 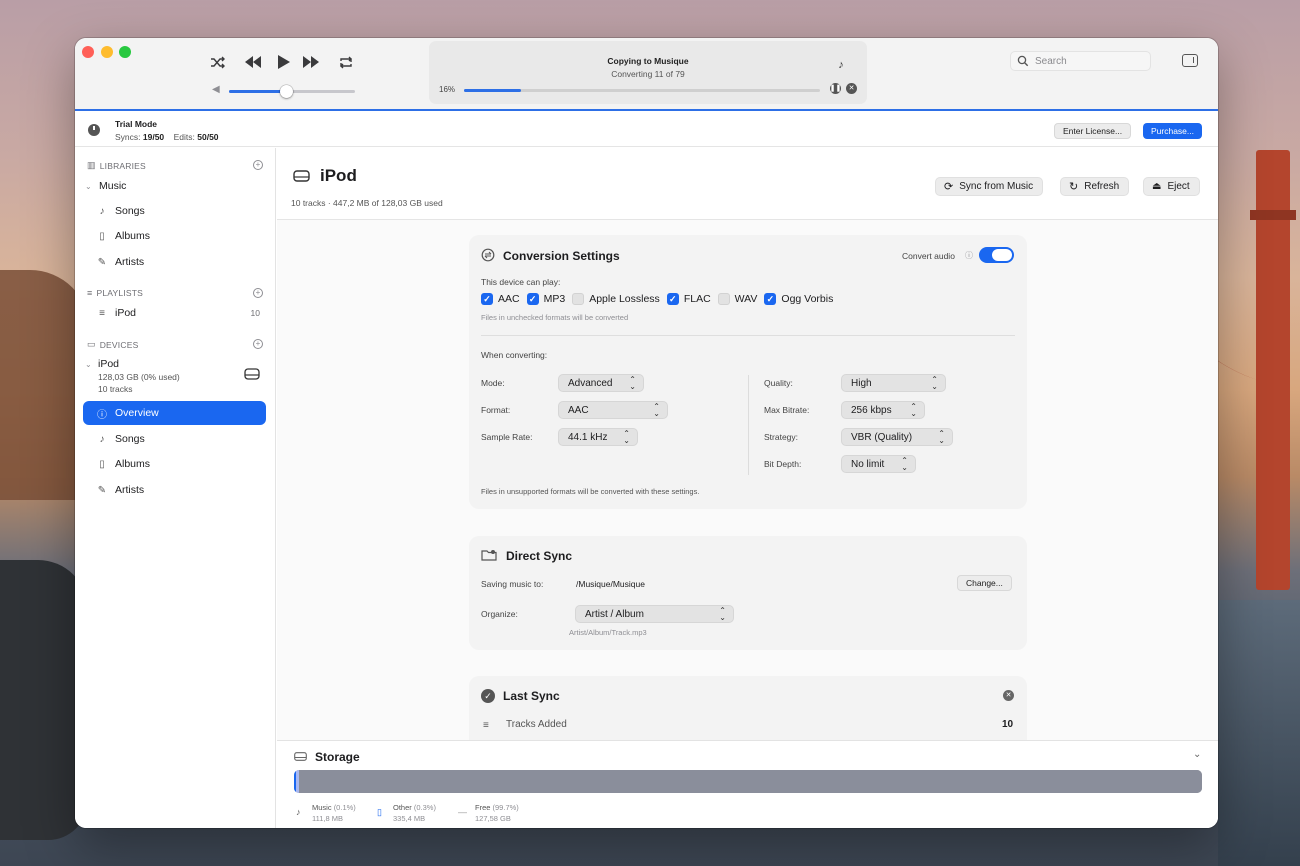 What do you see at coordinates (322, 807) in the screenshot?
I see `legend-name: Music` at bounding box center [322, 807].